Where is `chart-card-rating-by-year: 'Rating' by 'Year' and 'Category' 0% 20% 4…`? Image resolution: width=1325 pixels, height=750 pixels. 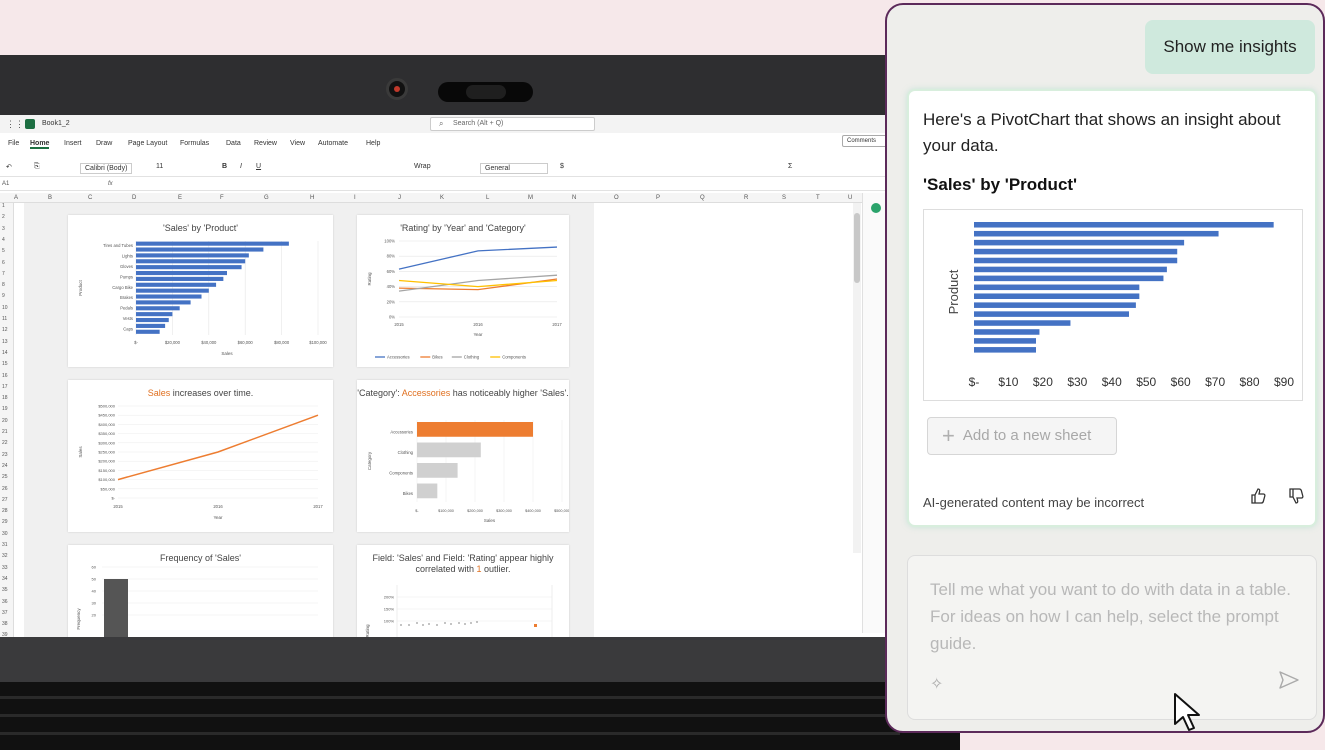
chart-card-rating-by-year: 'Rating' by 'Year' and 'Category' 0% 20% 4… is located at coordinates (463, 291).